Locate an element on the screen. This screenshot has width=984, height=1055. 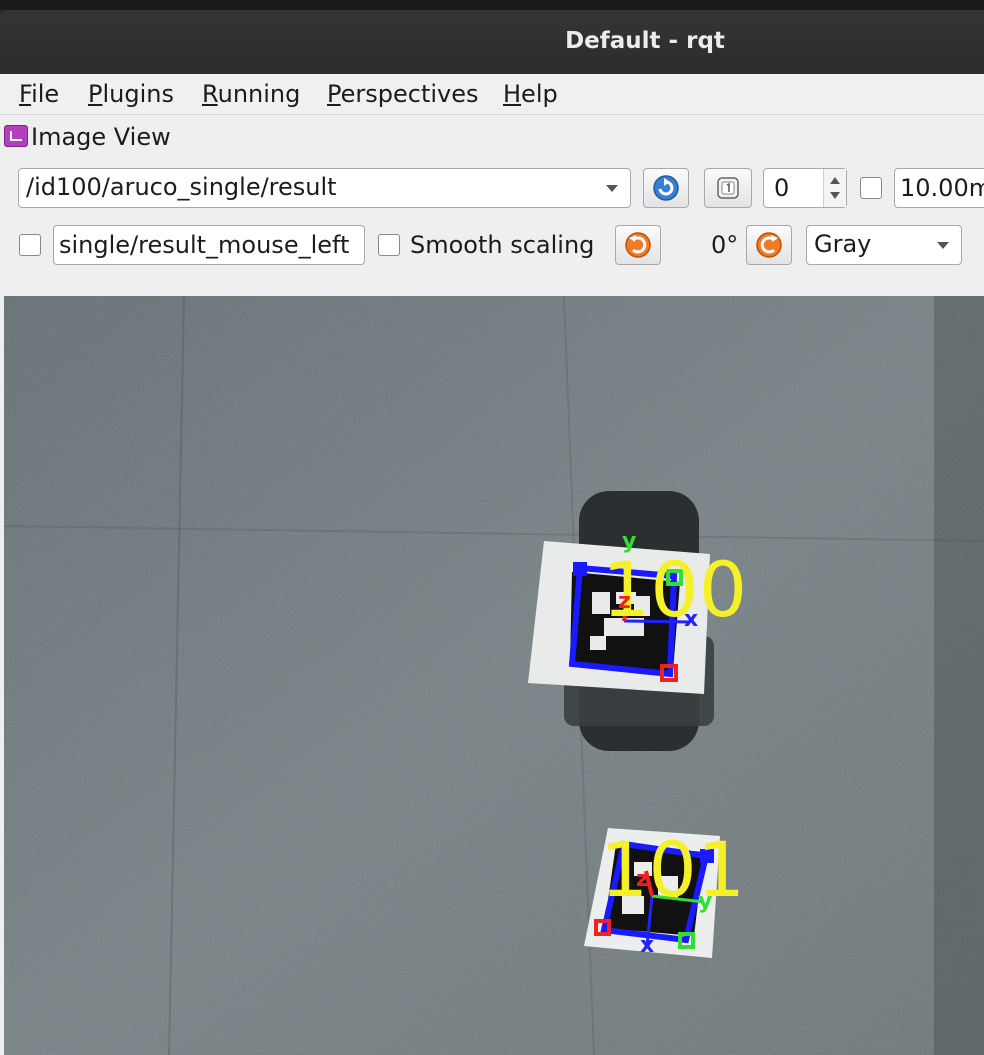
zoom-1-icon is located at coordinates (728, 188).